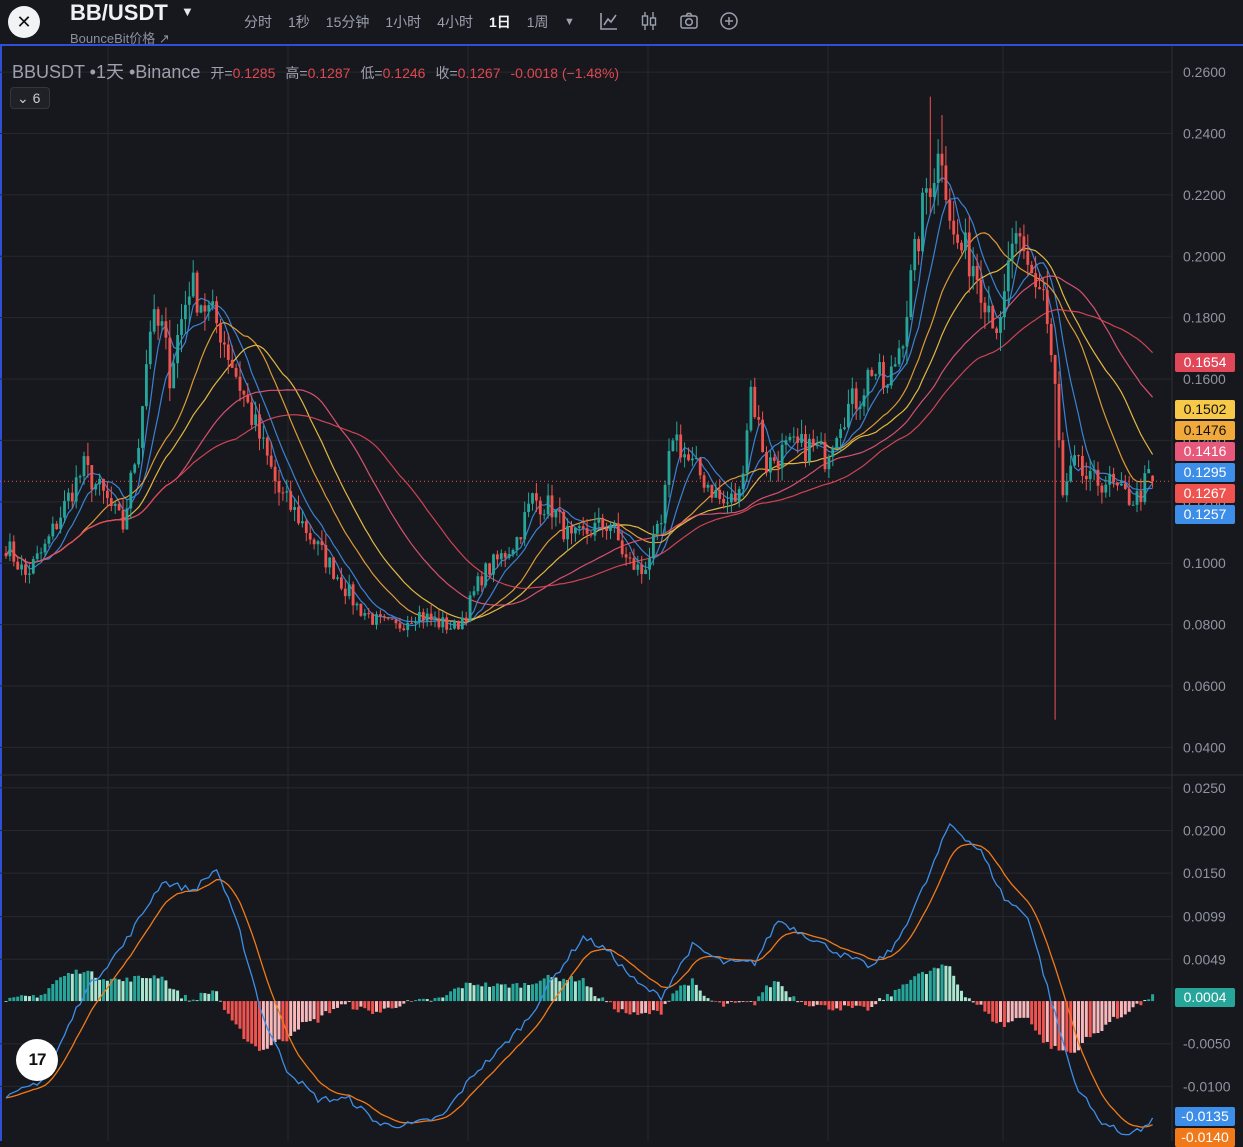 This screenshot has height=1147, width=1243. What do you see at coordinates (24, 22) in the screenshot?
I see `exchange-logo-icon: ✕` at bounding box center [24, 22].